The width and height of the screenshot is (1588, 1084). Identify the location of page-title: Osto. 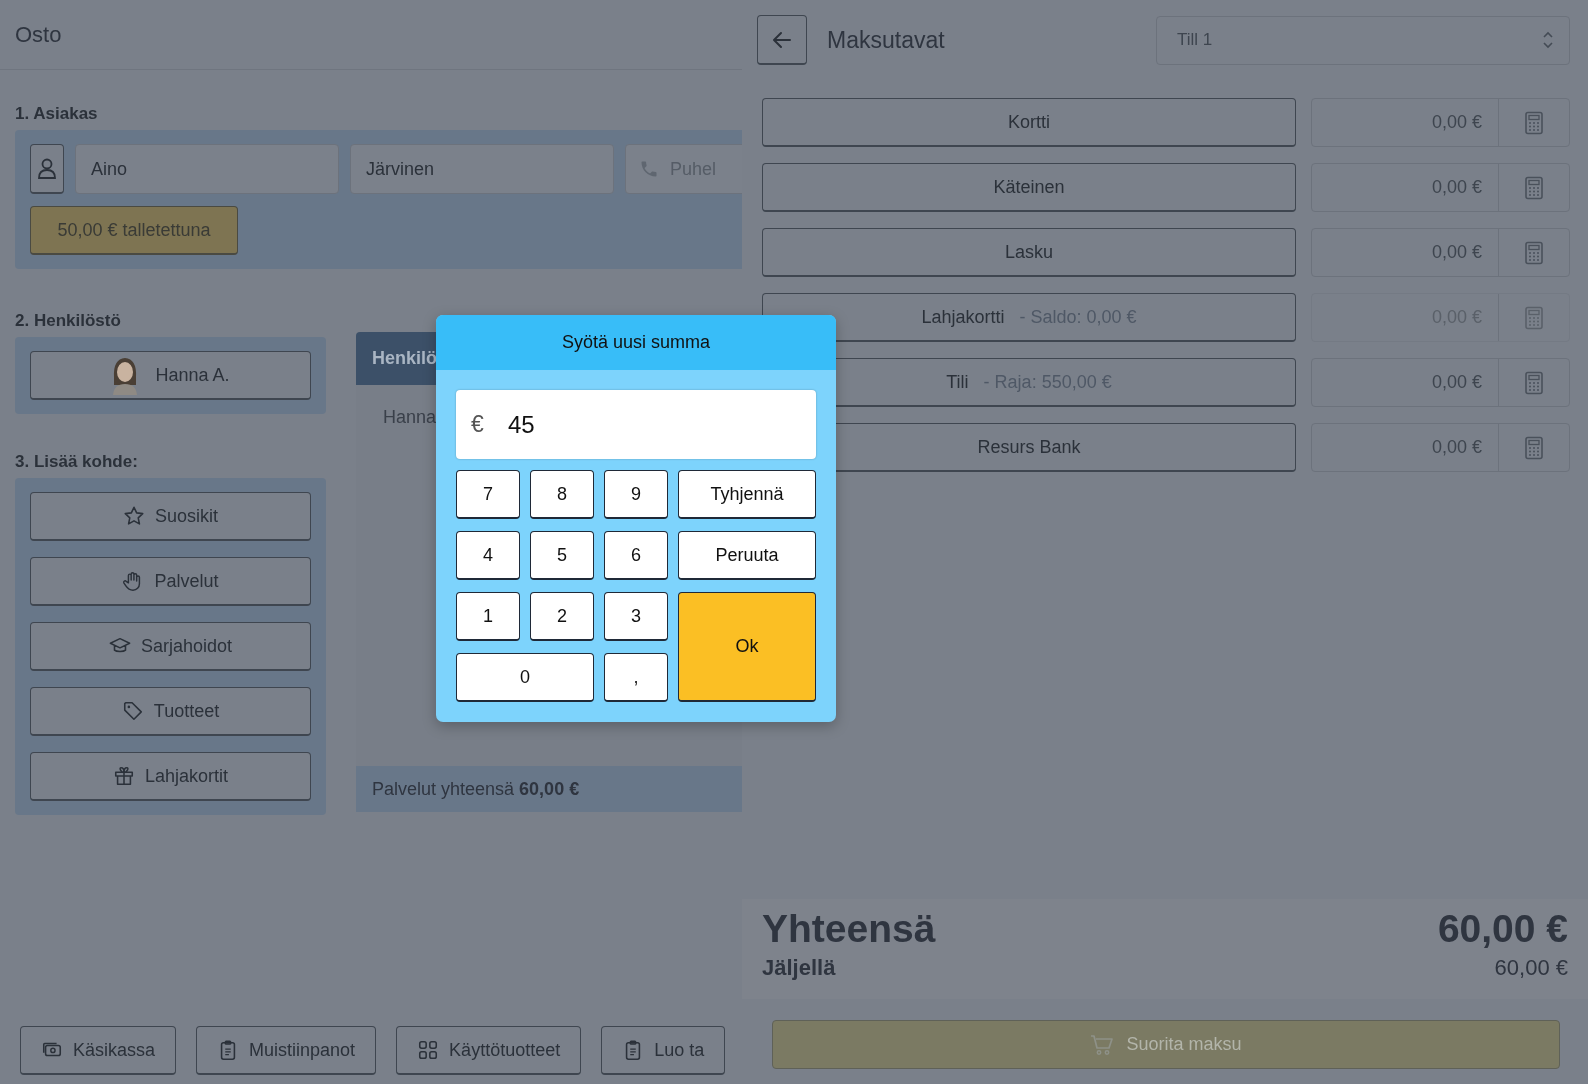
(38, 34).